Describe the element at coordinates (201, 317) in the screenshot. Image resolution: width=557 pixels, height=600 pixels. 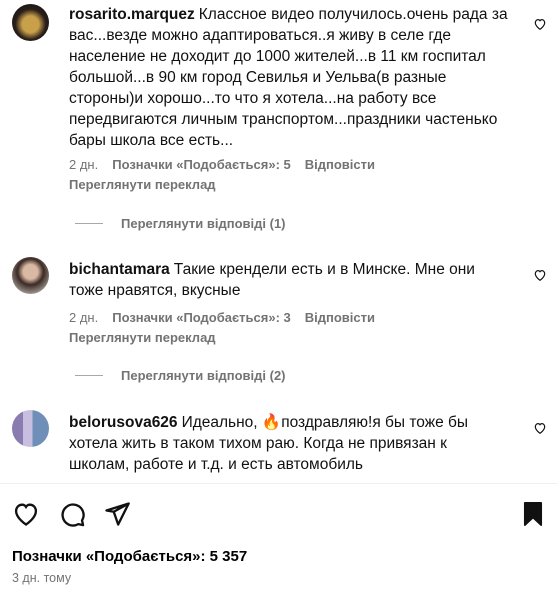
I see `comment-likes: Позначки «Подобається»: 3` at that location.